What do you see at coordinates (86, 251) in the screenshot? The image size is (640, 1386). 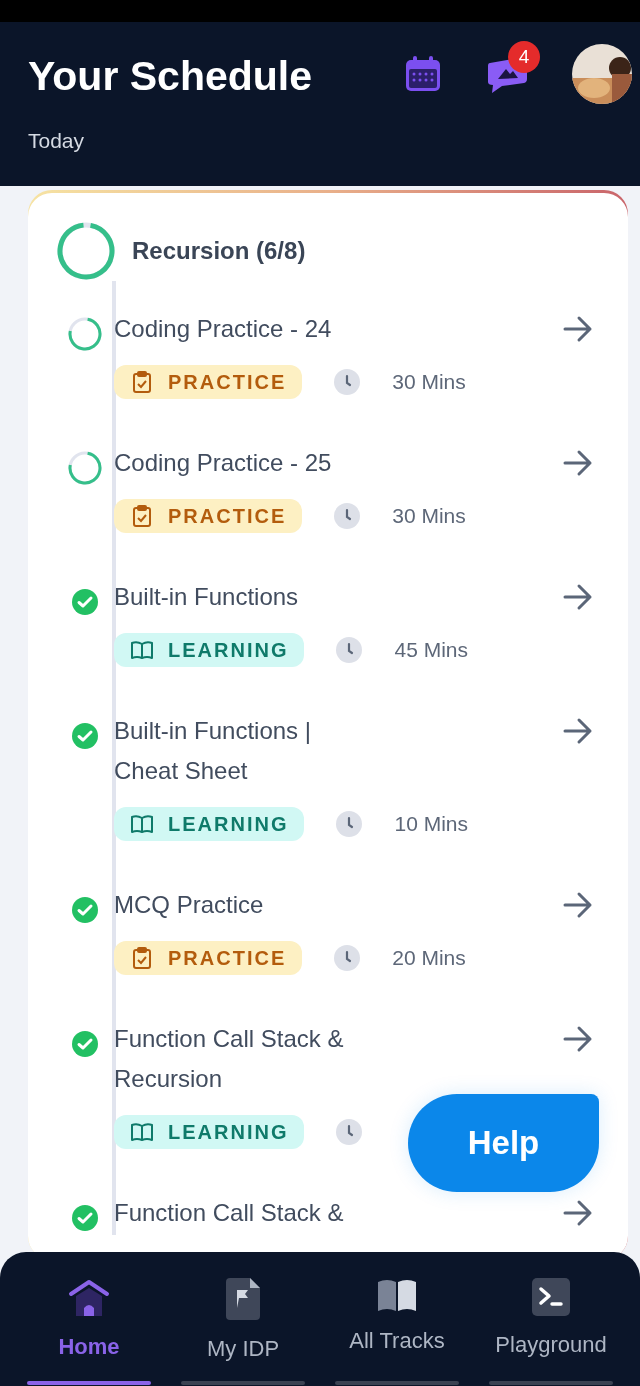 I see `progress-ring` at bounding box center [86, 251].